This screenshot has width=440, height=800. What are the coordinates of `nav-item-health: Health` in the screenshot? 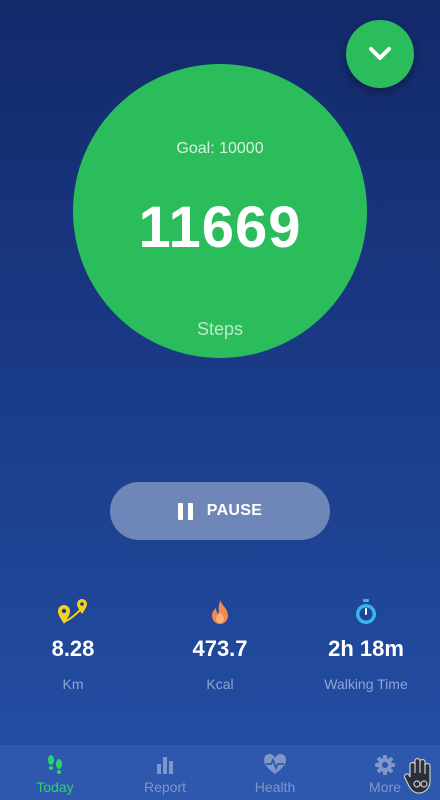 It's located at (275, 772).